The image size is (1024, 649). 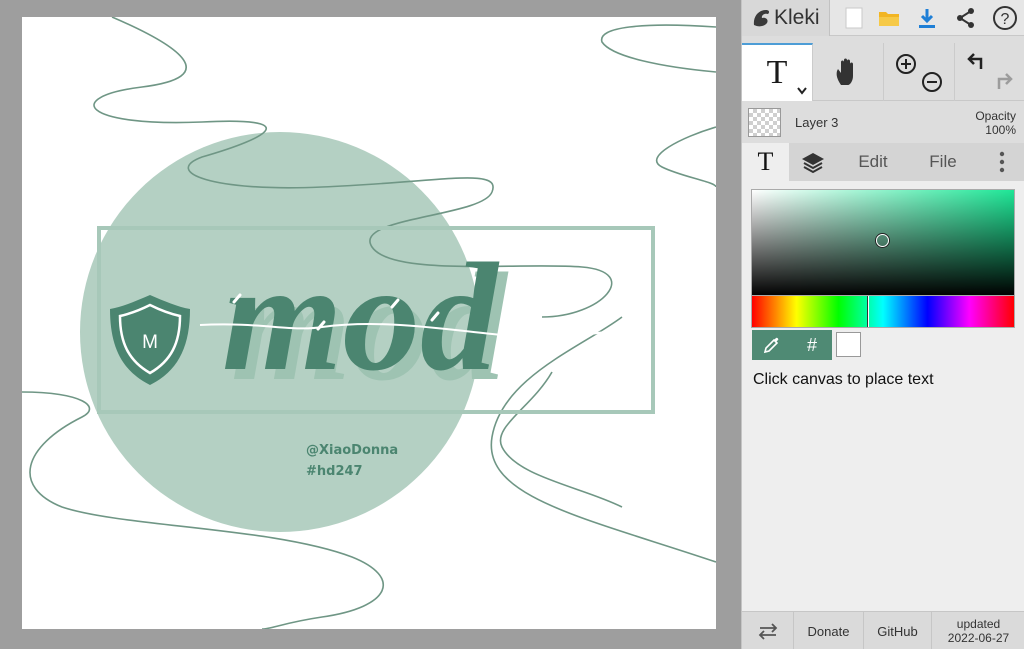 I want to click on zoom-controls, so click(x=919, y=72).